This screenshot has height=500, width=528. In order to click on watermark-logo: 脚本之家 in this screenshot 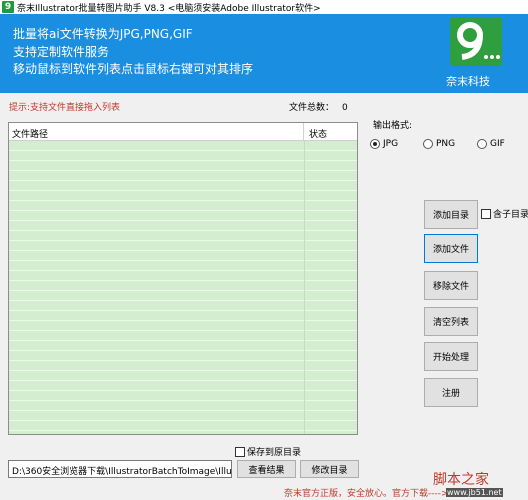, I will do `click(461, 480)`.